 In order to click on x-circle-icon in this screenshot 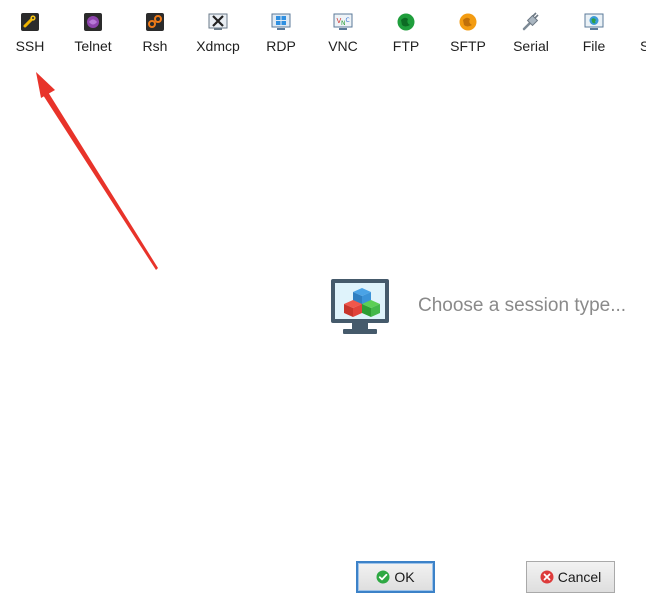, I will do `click(547, 577)`.